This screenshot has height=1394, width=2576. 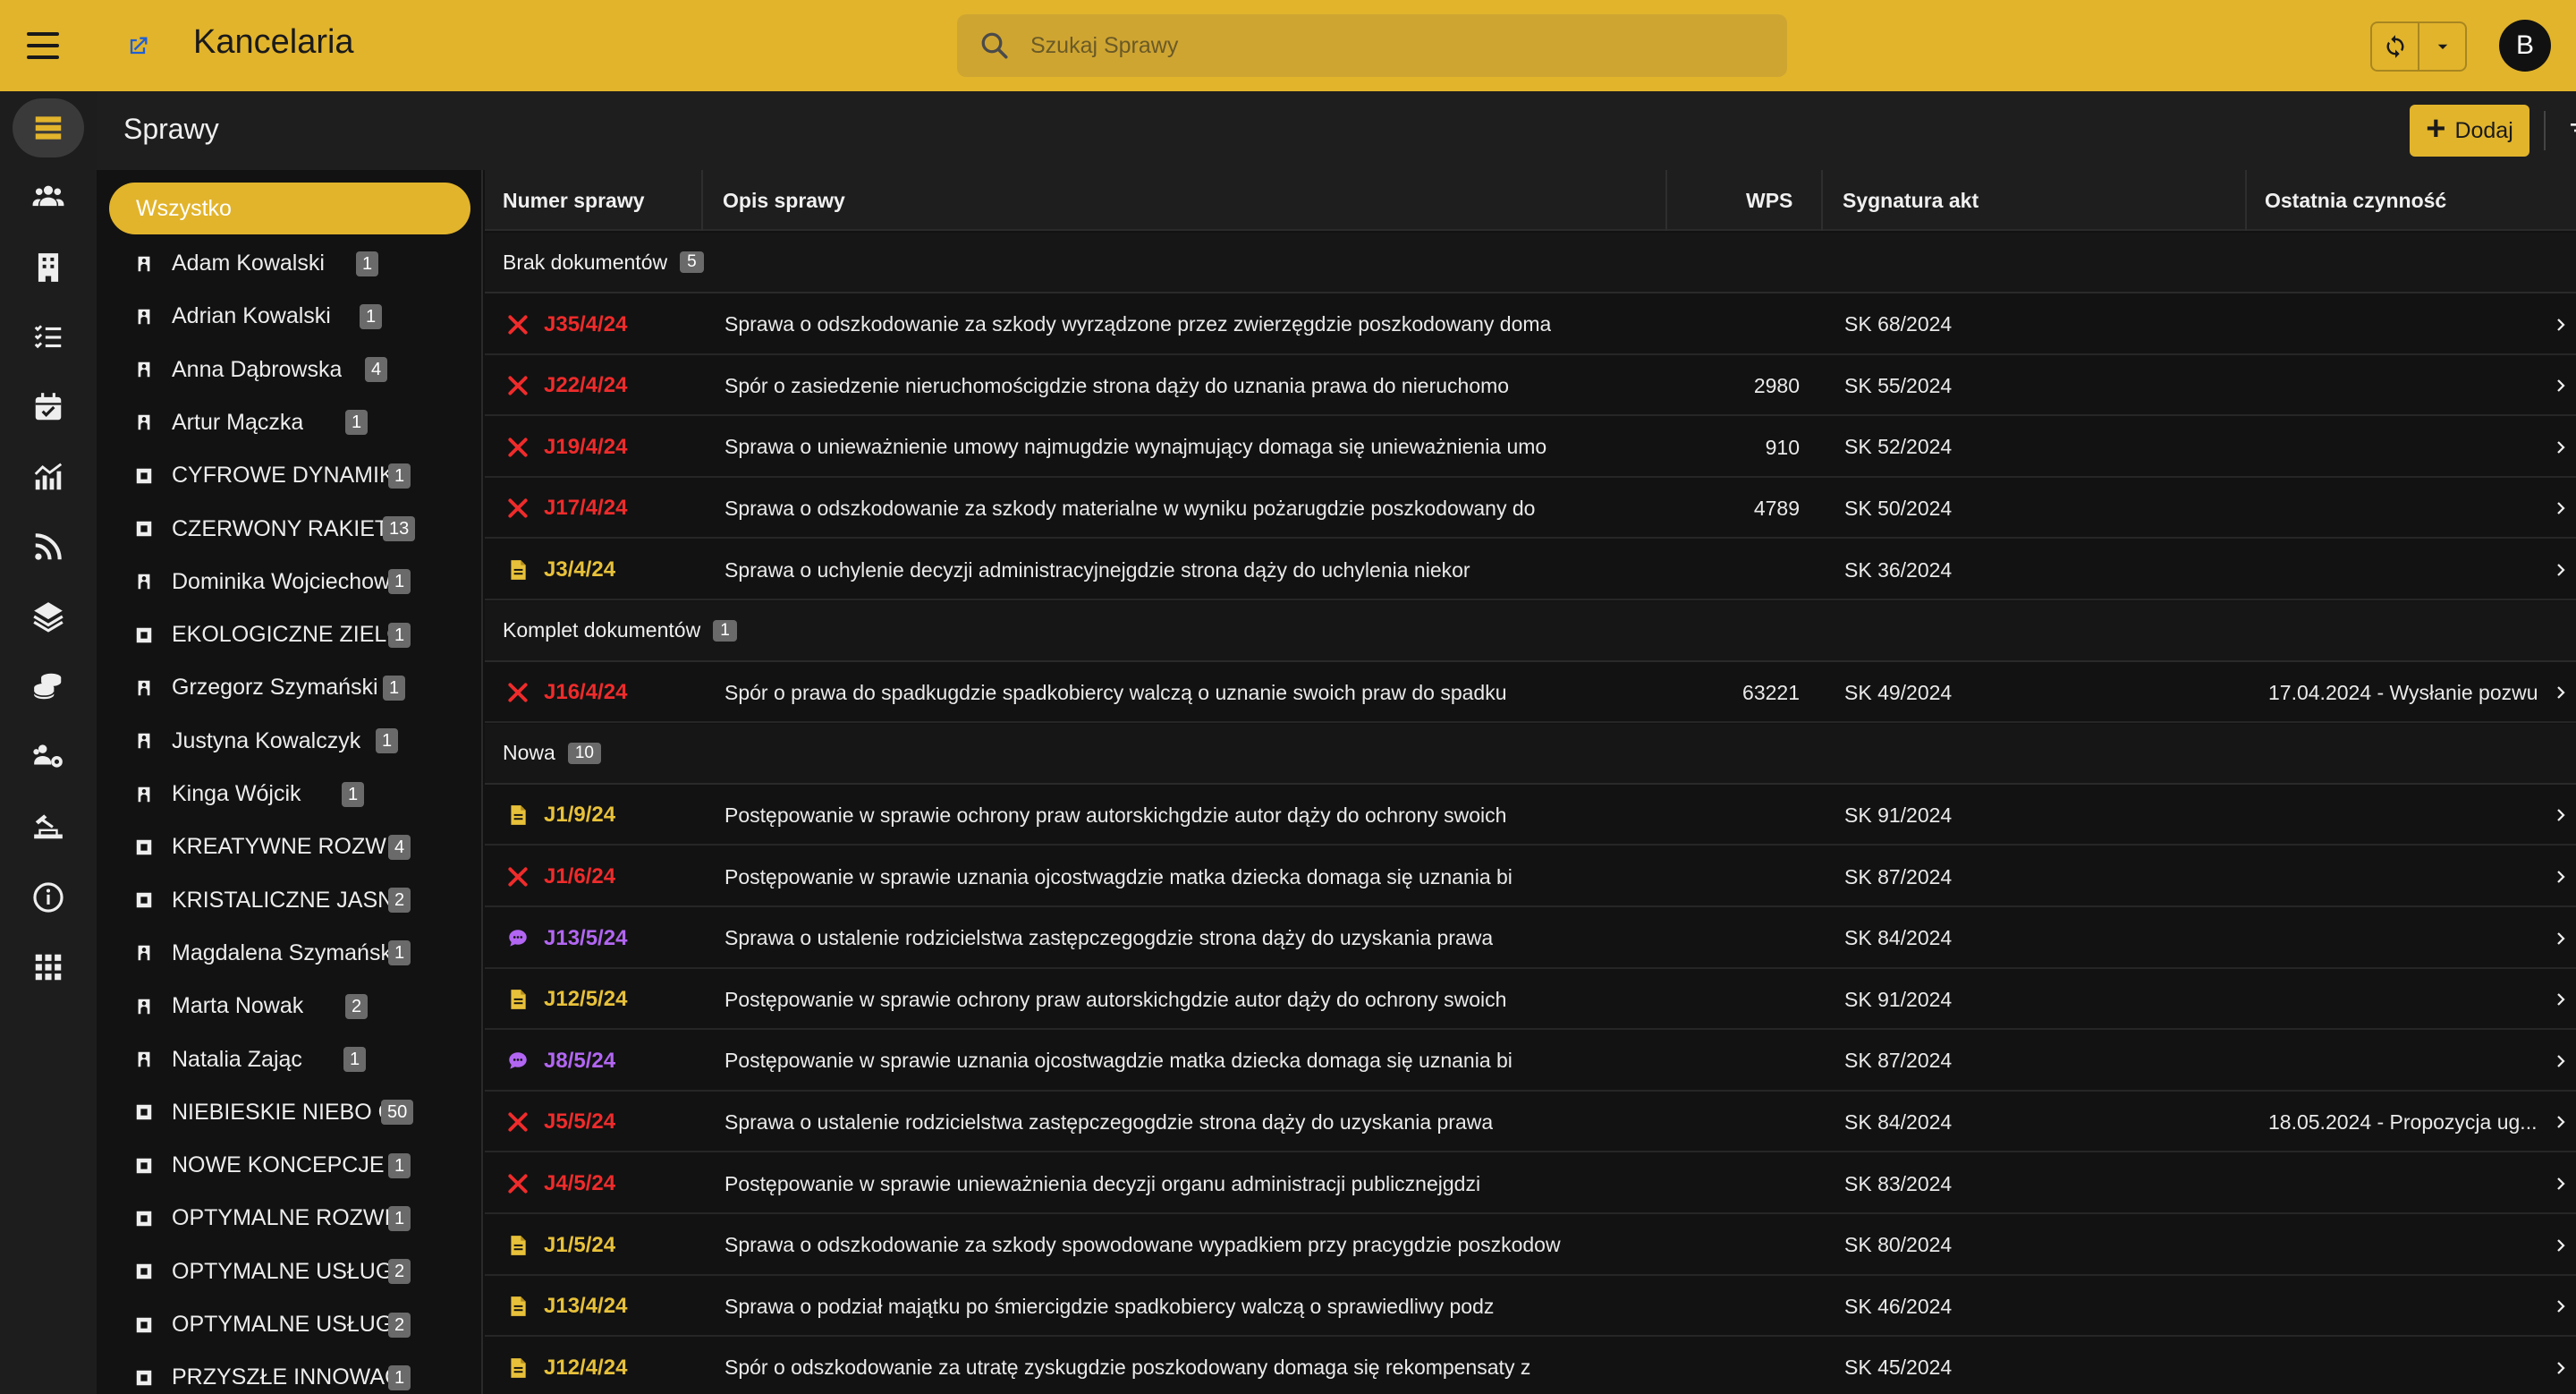 I want to click on sidebar-client-item: Marta Nowak 2, so click(x=289, y=1007).